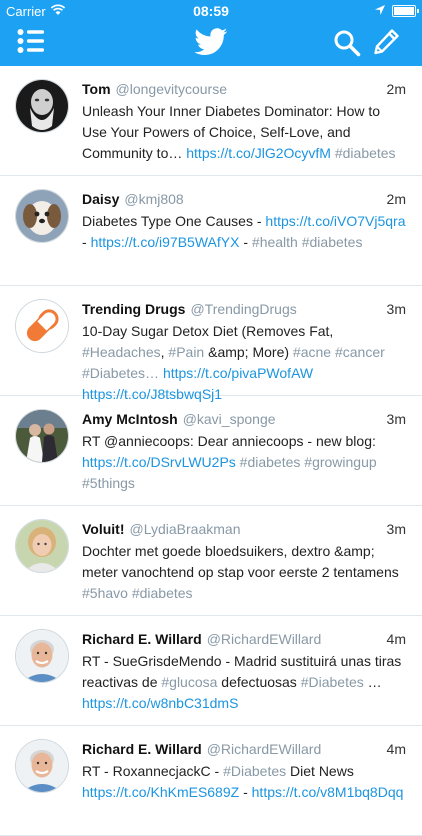  What do you see at coordinates (340, 462) in the screenshot?
I see `hashtag: #growingup` at bounding box center [340, 462].